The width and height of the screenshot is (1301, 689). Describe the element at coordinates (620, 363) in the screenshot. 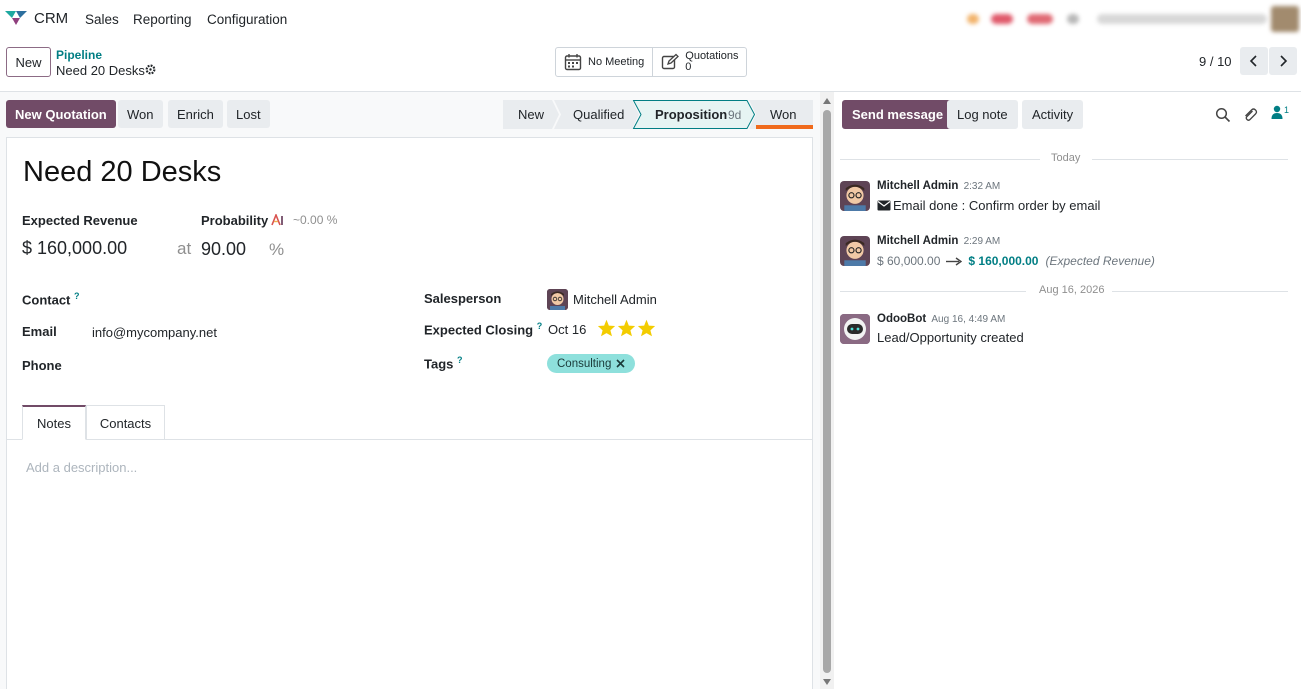

I see `close-icon` at that location.